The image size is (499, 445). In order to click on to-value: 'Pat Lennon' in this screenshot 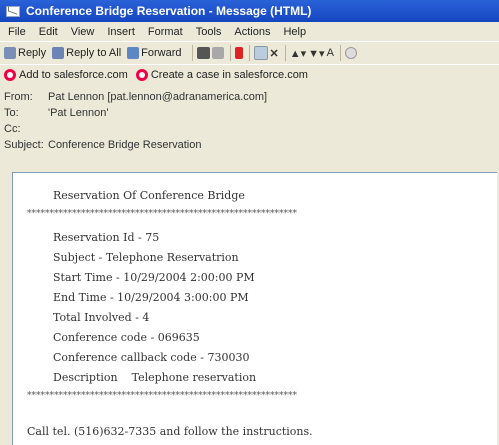, I will do `click(78, 113)`.